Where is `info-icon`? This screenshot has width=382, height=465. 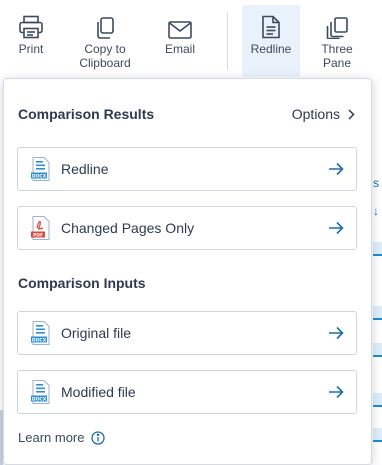 info-icon is located at coordinates (98, 437).